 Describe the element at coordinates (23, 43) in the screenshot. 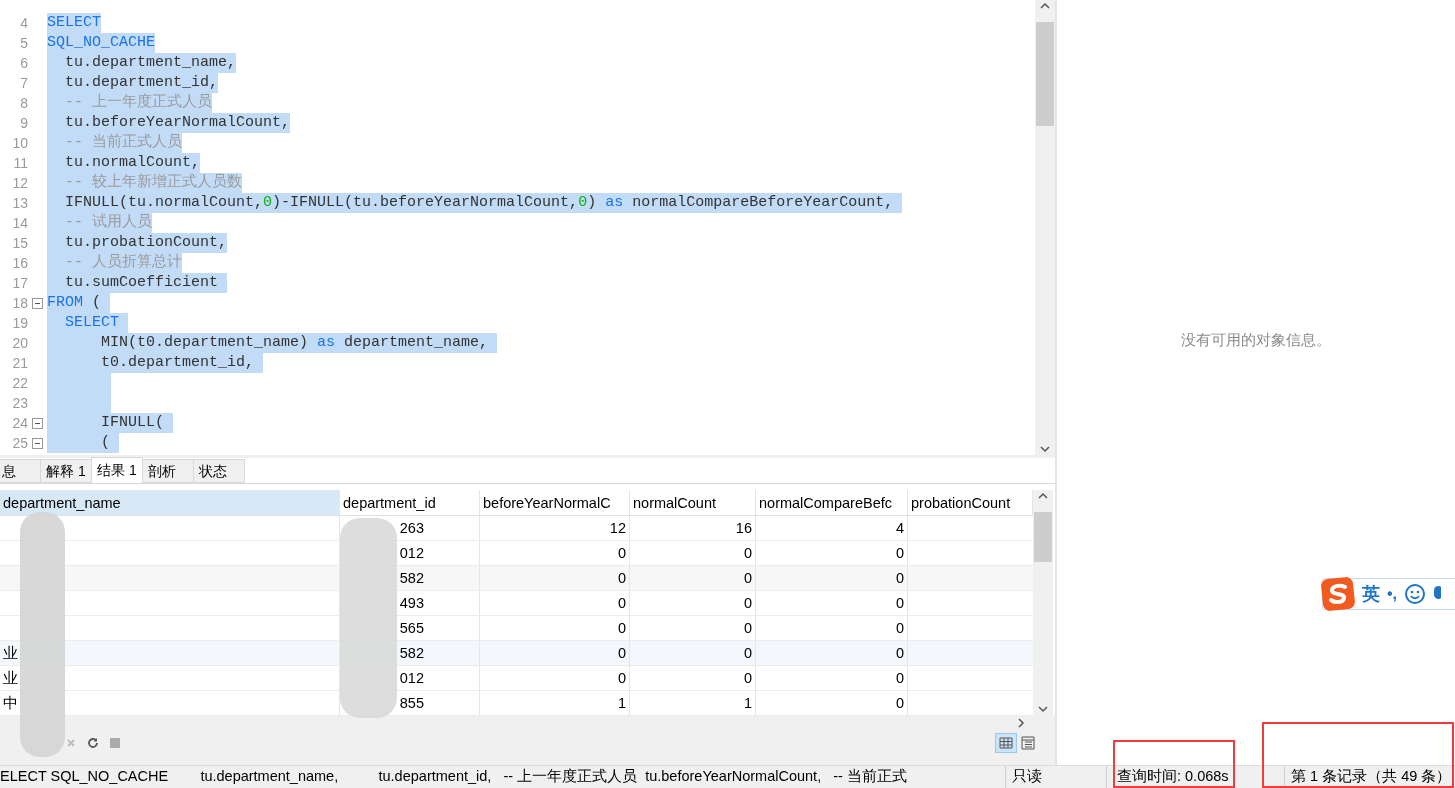

I see `line-number: 5` at that location.